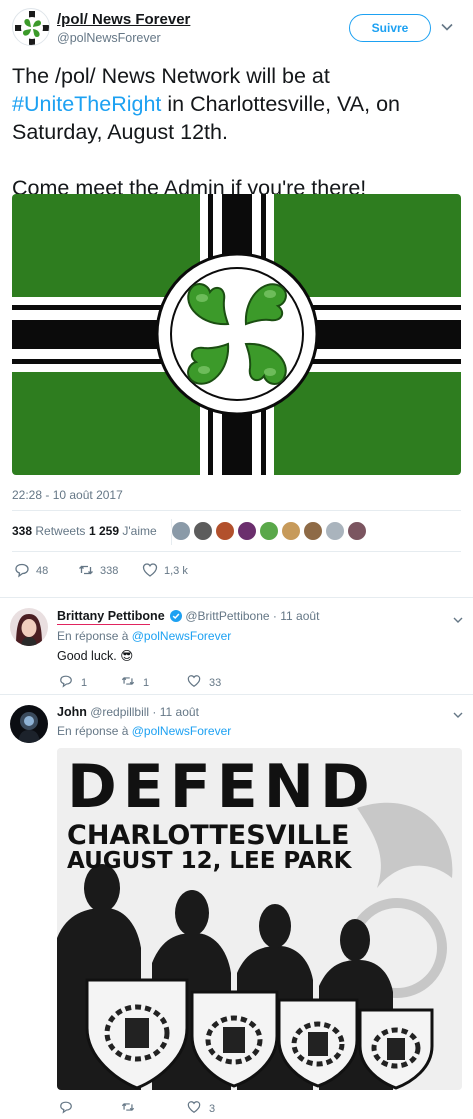 The height and width of the screenshot is (1119, 473). I want to click on tweet-text-line3: Saturday, August 12th., so click(120, 132).